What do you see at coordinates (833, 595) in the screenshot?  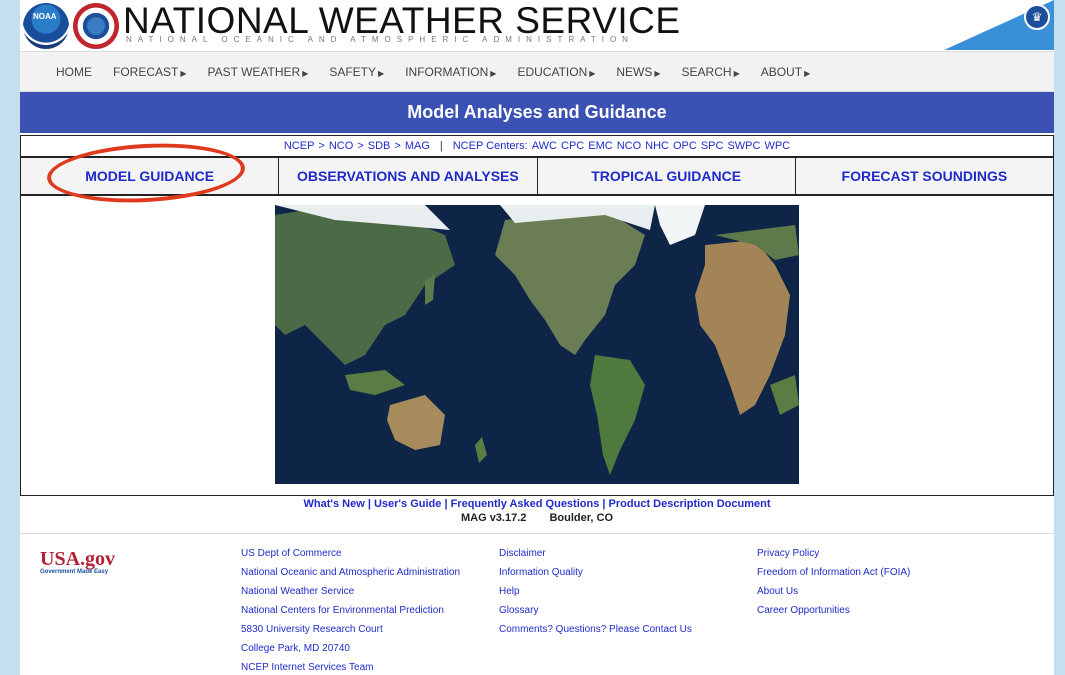 I see `footer-link-about-us: About Us` at bounding box center [833, 595].